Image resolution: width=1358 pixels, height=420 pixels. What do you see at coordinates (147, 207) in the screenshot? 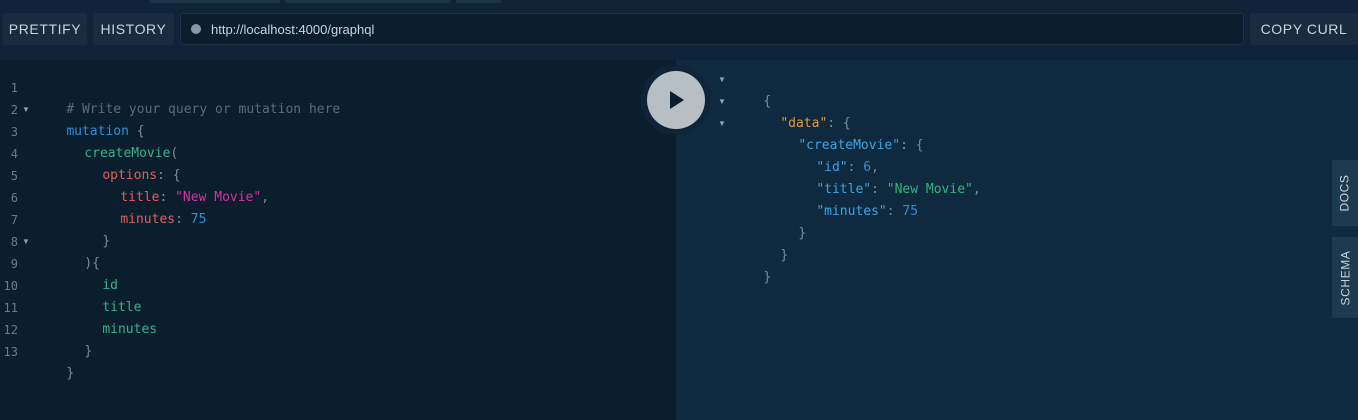
I see `code-line: minutes: 75` at bounding box center [147, 207].